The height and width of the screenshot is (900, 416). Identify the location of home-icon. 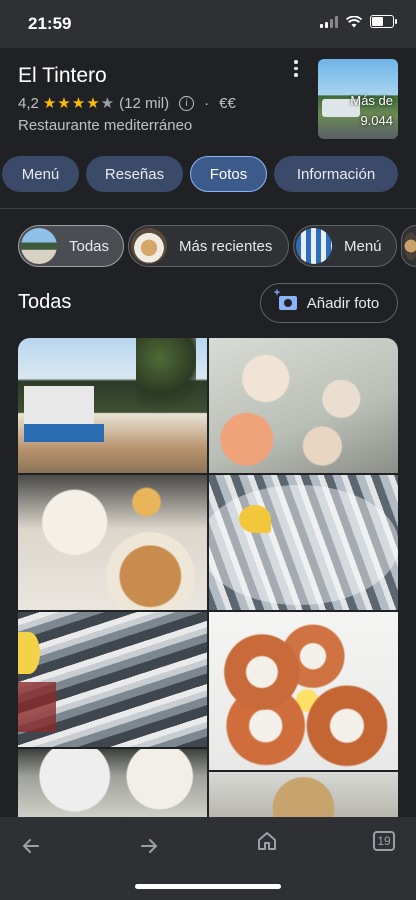
(267, 841).